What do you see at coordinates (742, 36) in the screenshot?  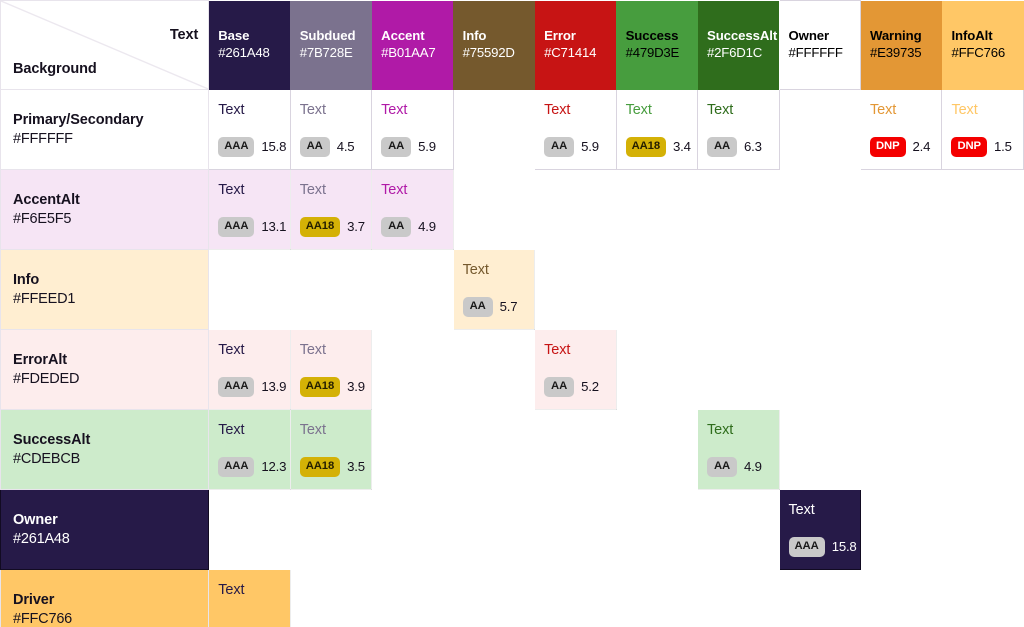 I see `column-header-name: SuccessAlt` at bounding box center [742, 36].